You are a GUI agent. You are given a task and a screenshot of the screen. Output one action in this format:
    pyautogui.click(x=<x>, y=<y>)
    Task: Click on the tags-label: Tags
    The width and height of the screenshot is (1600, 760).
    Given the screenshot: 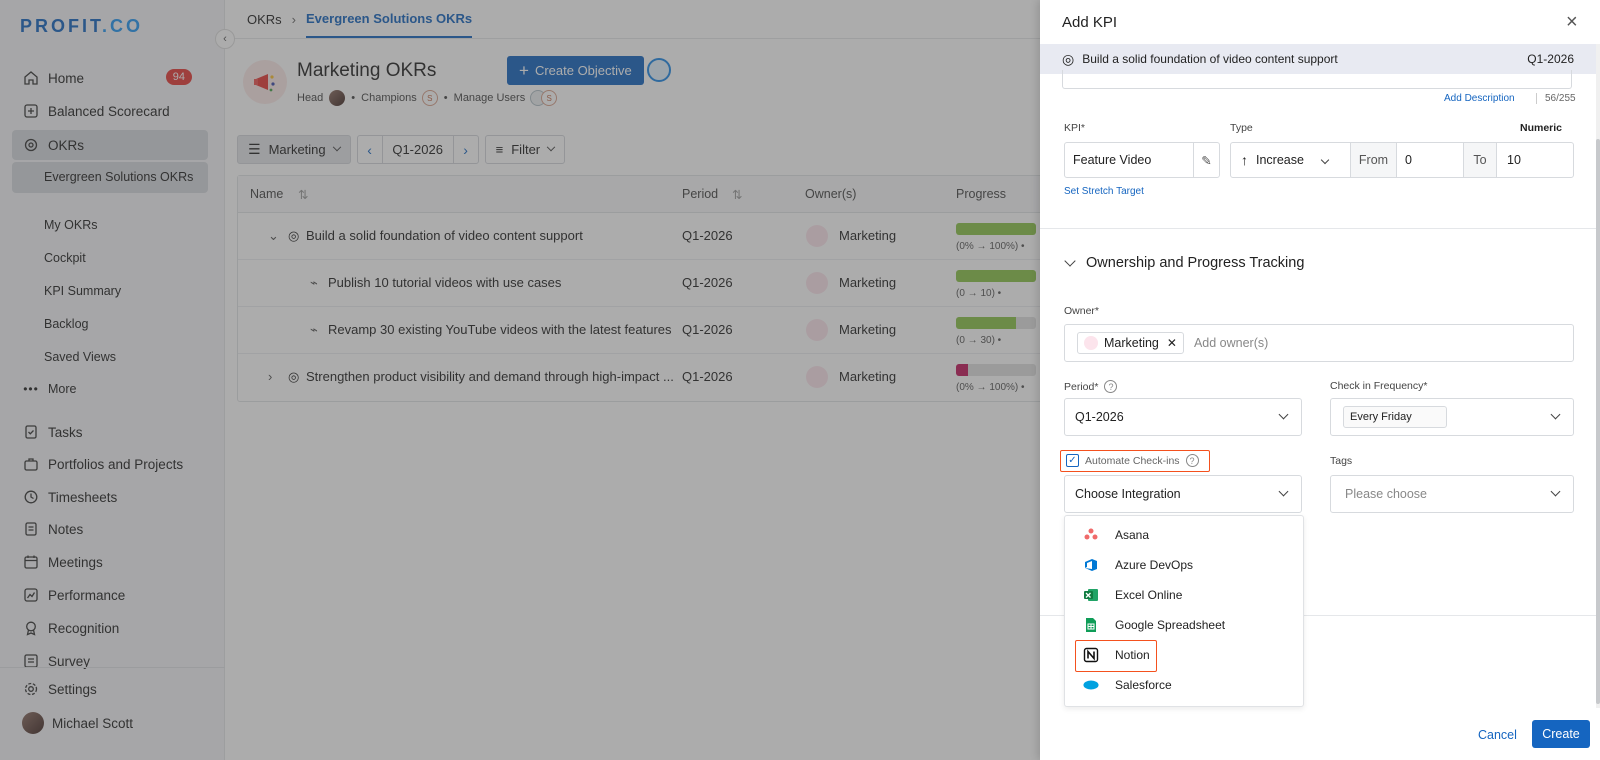 What is the action you would take?
    pyautogui.click(x=1341, y=461)
    